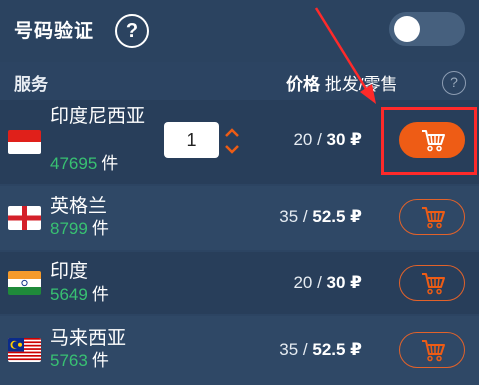  What do you see at coordinates (429, 141) in the screenshot?
I see `highlight-box` at bounding box center [429, 141].